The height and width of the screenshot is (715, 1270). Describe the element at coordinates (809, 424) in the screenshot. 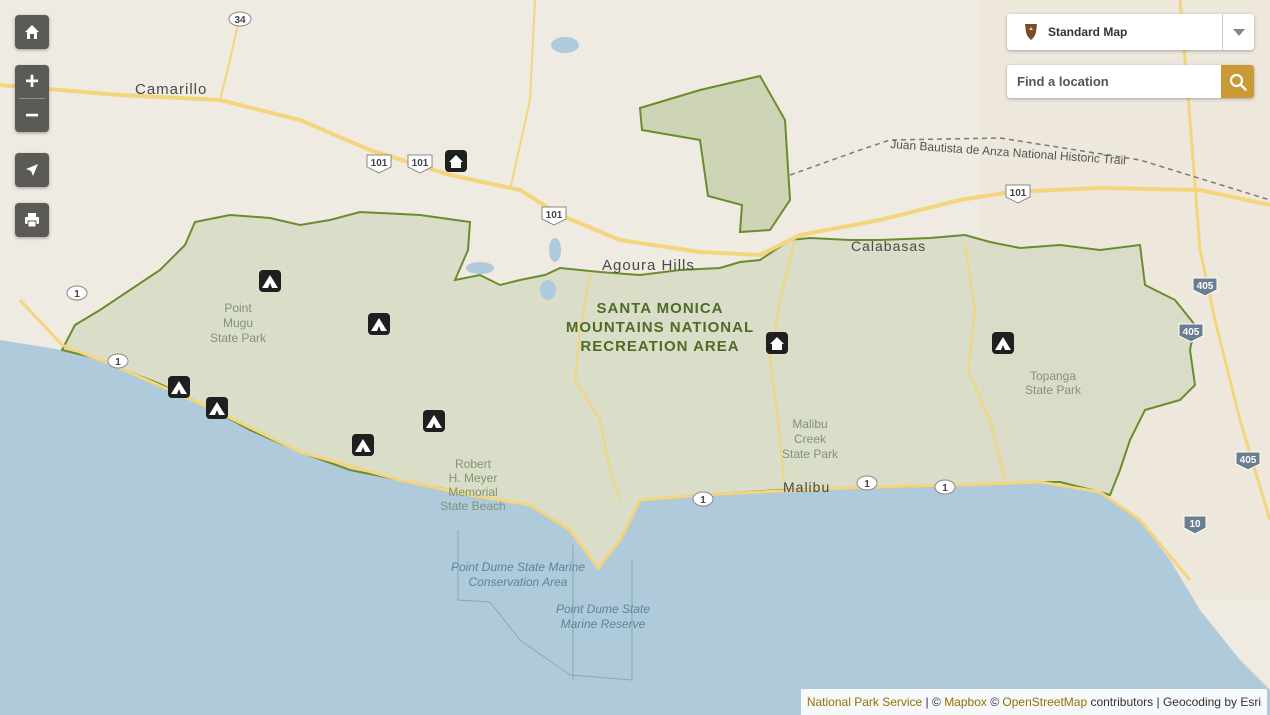

I see `state-park-label-malibu-creek-1: Malibu` at that location.